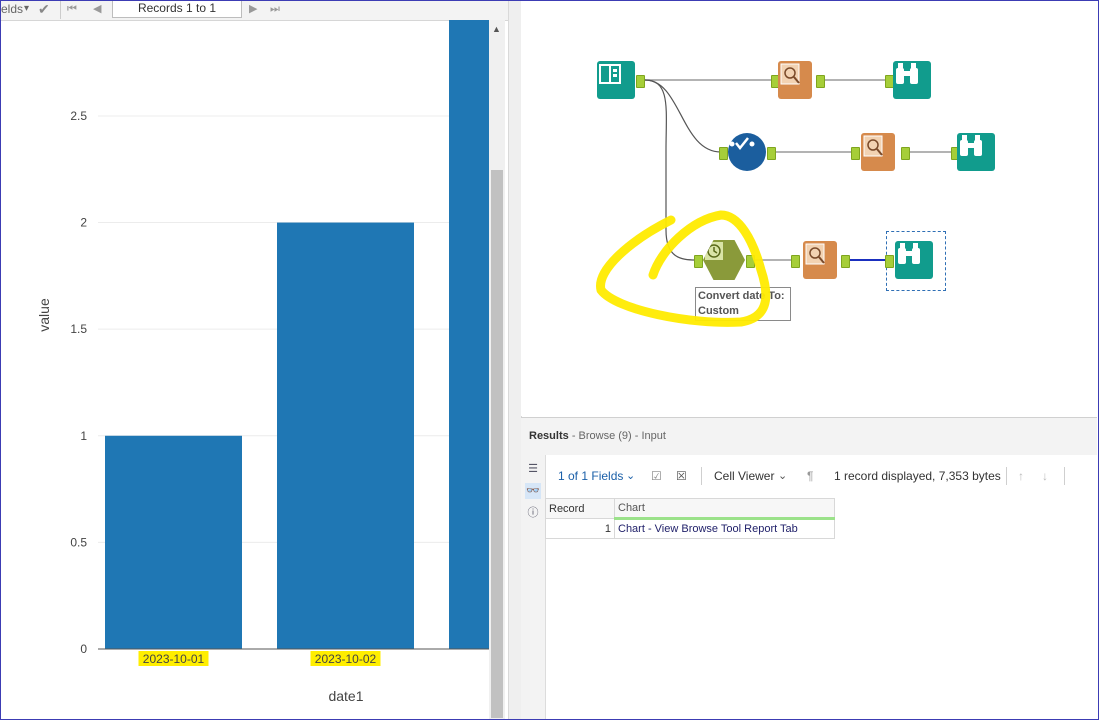 Image resolution: width=1099 pixels, height=720 pixels. What do you see at coordinates (718, 311) in the screenshot?
I see `annotation-line-2: Custom` at bounding box center [718, 311].